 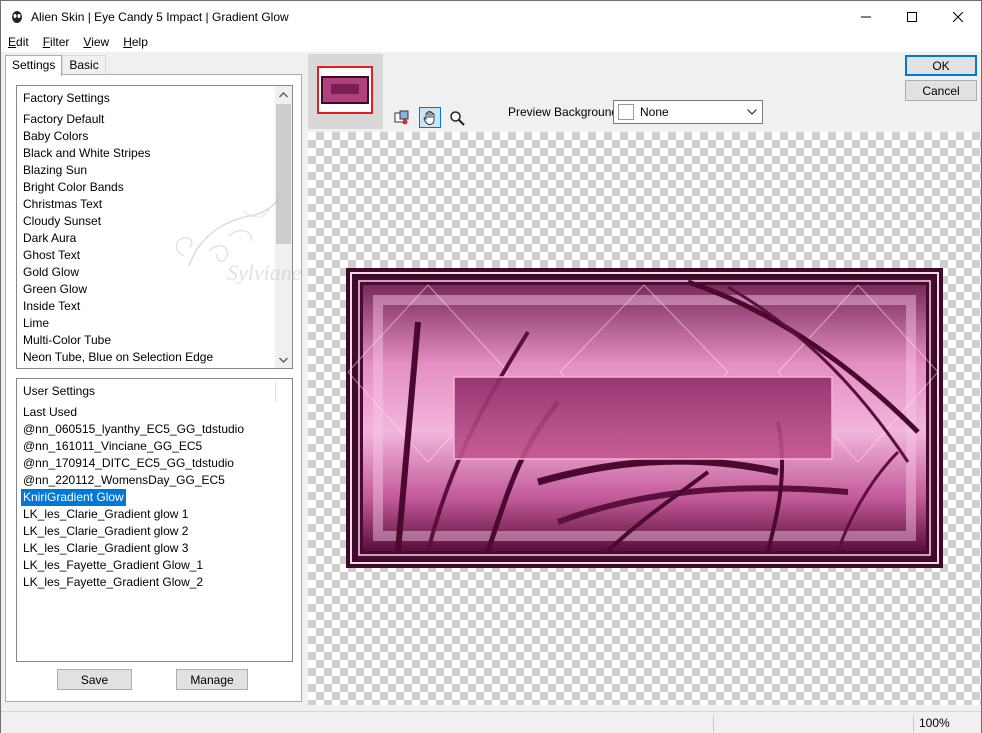 What do you see at coordinates (17, 17) in the screenshot?
I see `alien-skin-icon` at bounding box center [17, 17].